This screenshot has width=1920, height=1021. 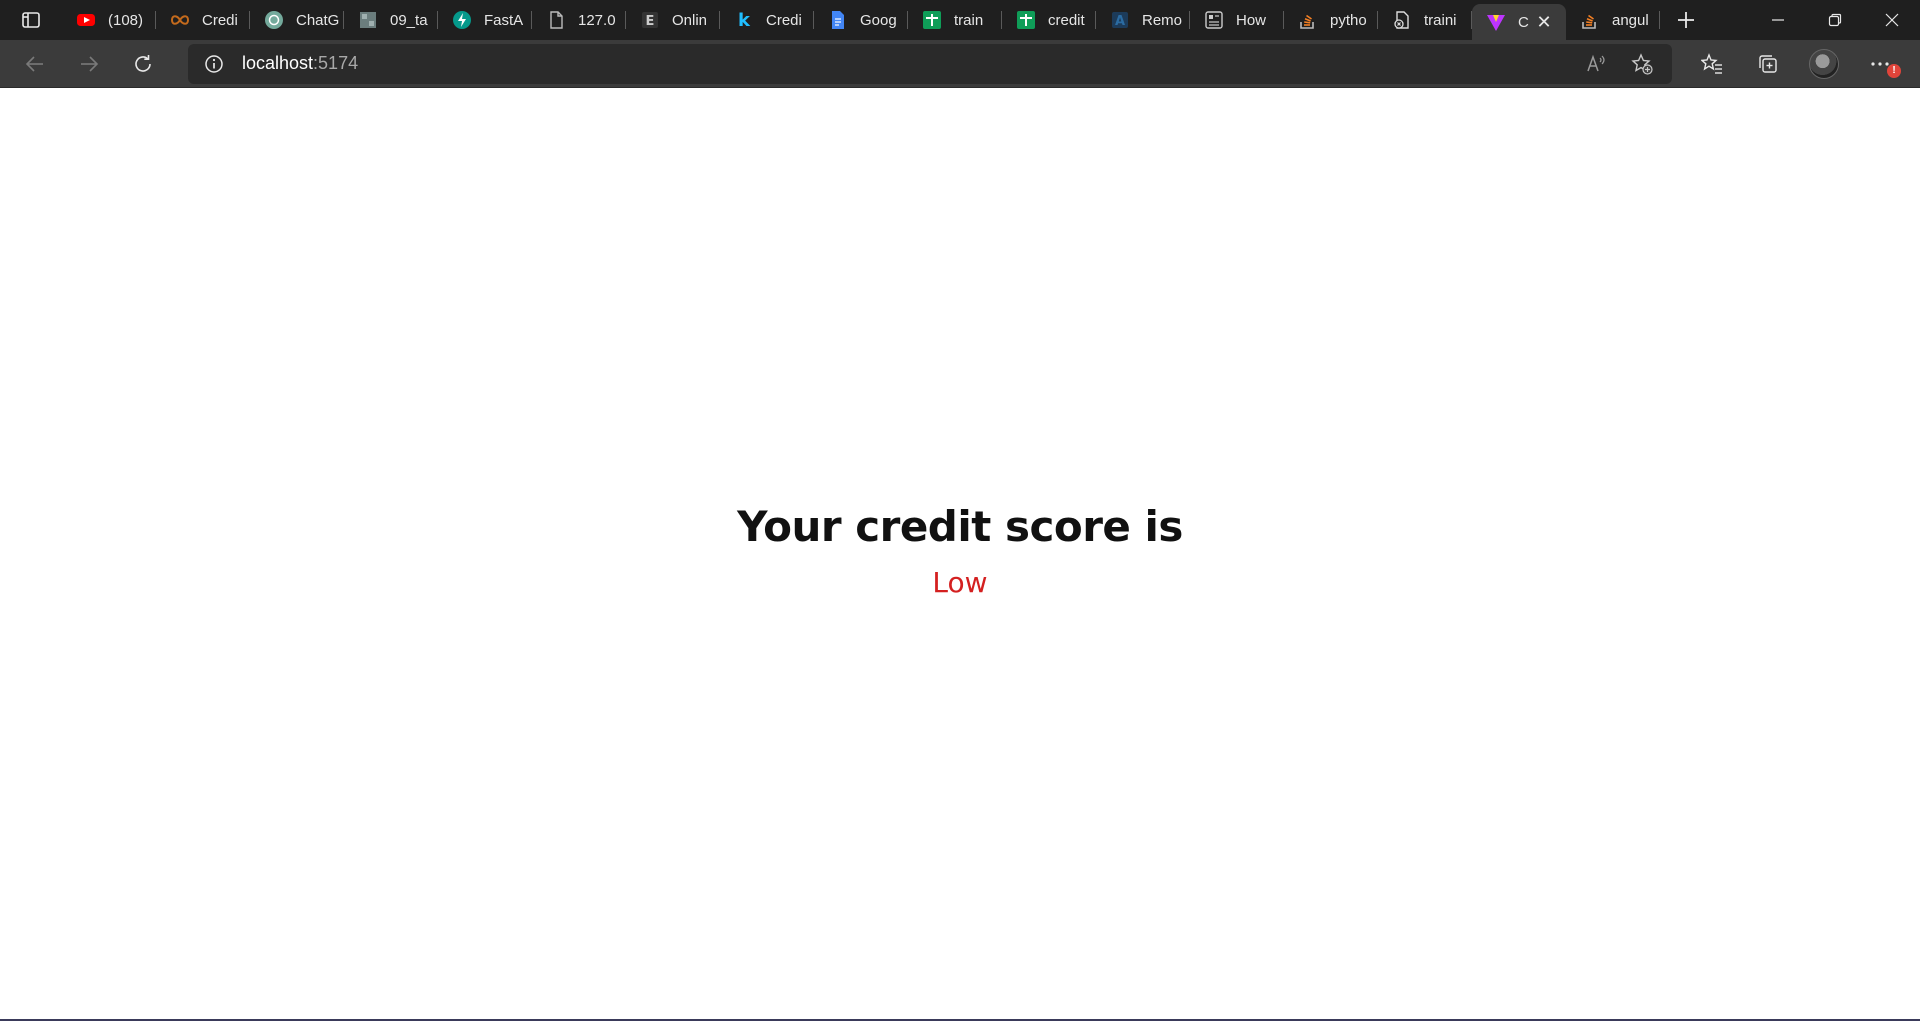 I want to click on close-tab-icon: ✕, so click(x=1544, y=22).